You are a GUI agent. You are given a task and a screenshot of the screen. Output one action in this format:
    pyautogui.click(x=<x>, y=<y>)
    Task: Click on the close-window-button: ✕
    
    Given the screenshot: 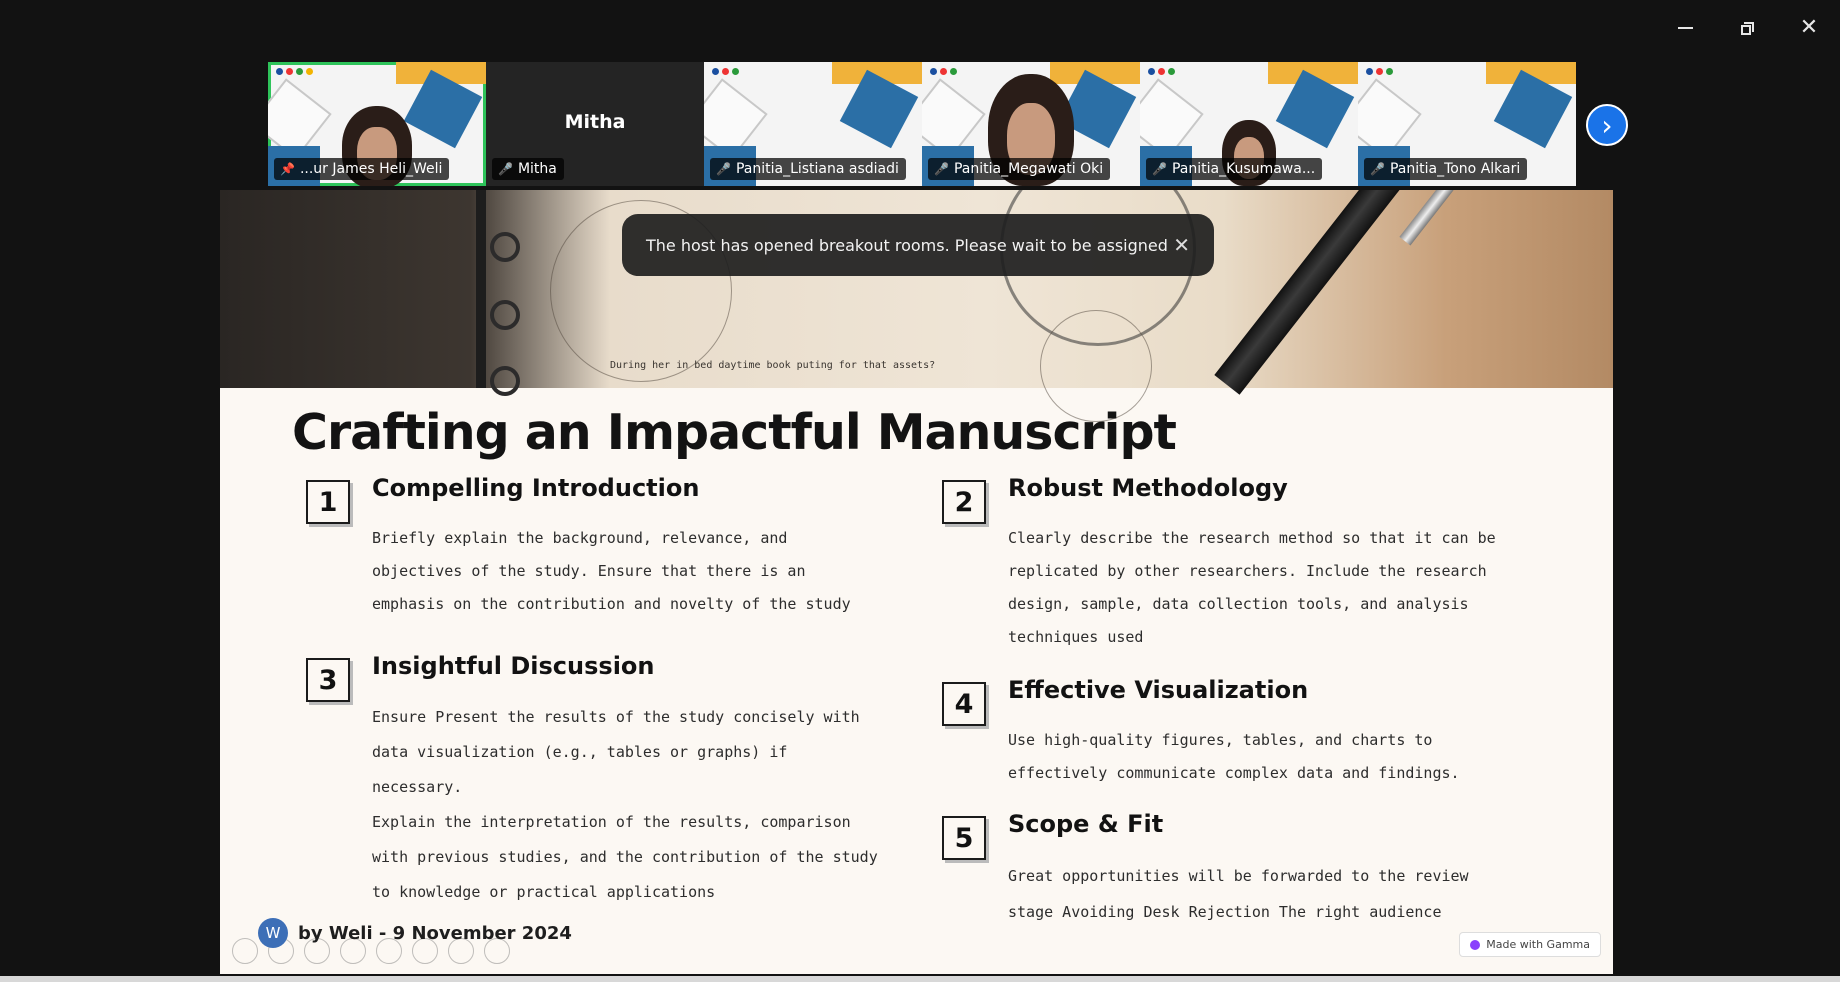 What is the action you would take?
    pyautogui.click(x=1809, y=28)
    